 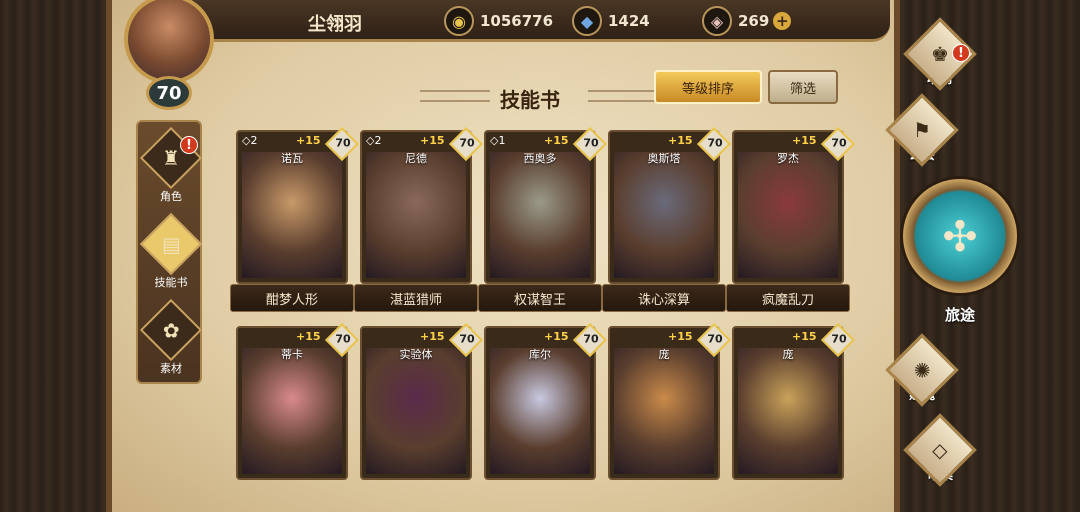 I want to click on hero-card: 实验体 +15 70, so click(x=421, y=412).